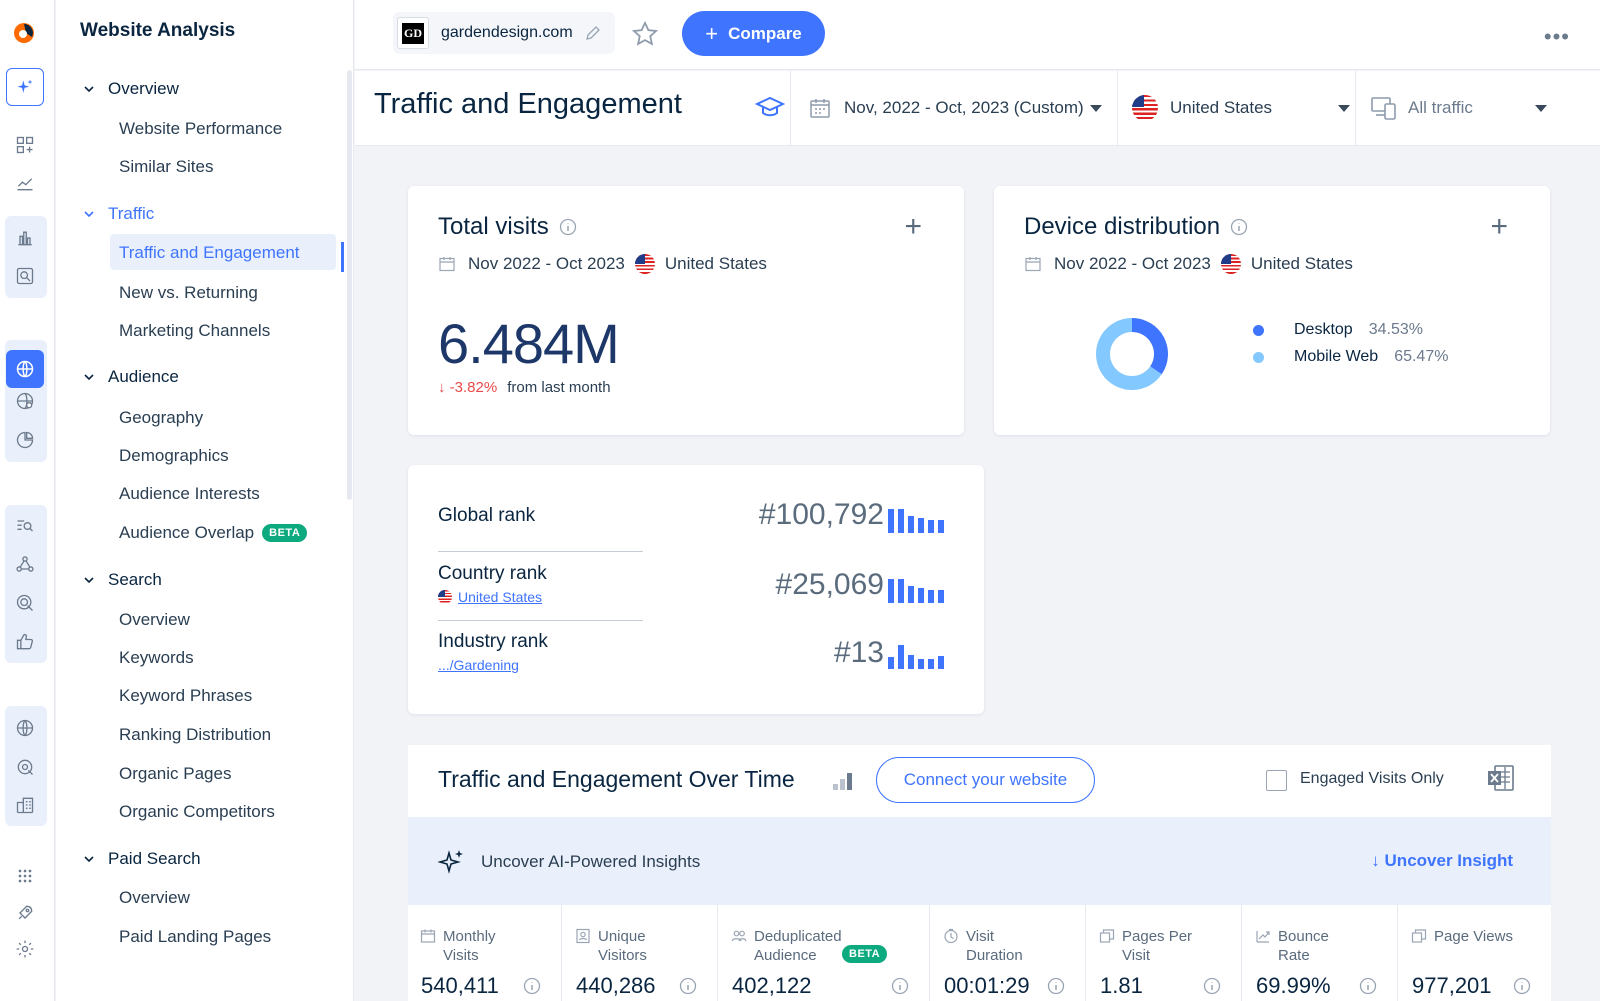 The width and height of the screenshot is (1600, 1001). I want to click on nav-item-search-overview: Overview, so click(154, 620).